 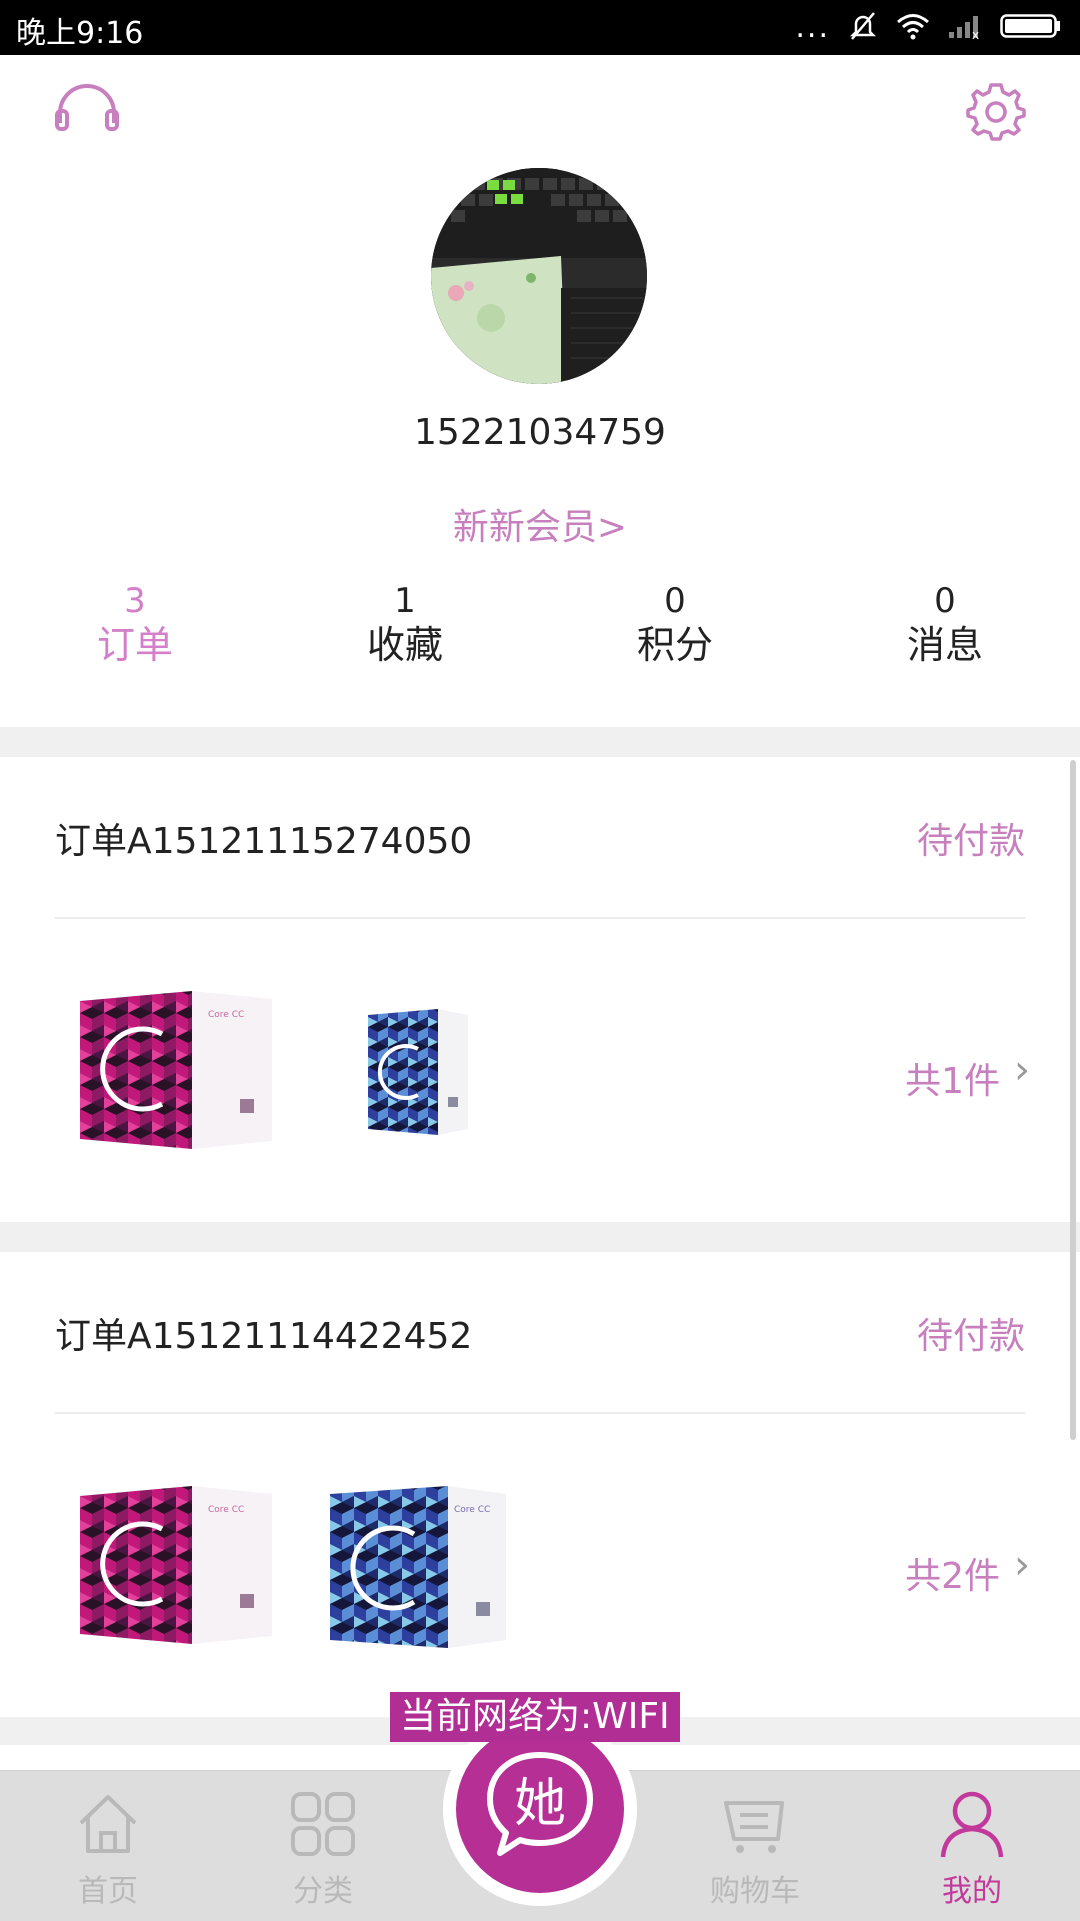 I want to click on order-id: 订单A15121115274050, so click(x=264, y=841).